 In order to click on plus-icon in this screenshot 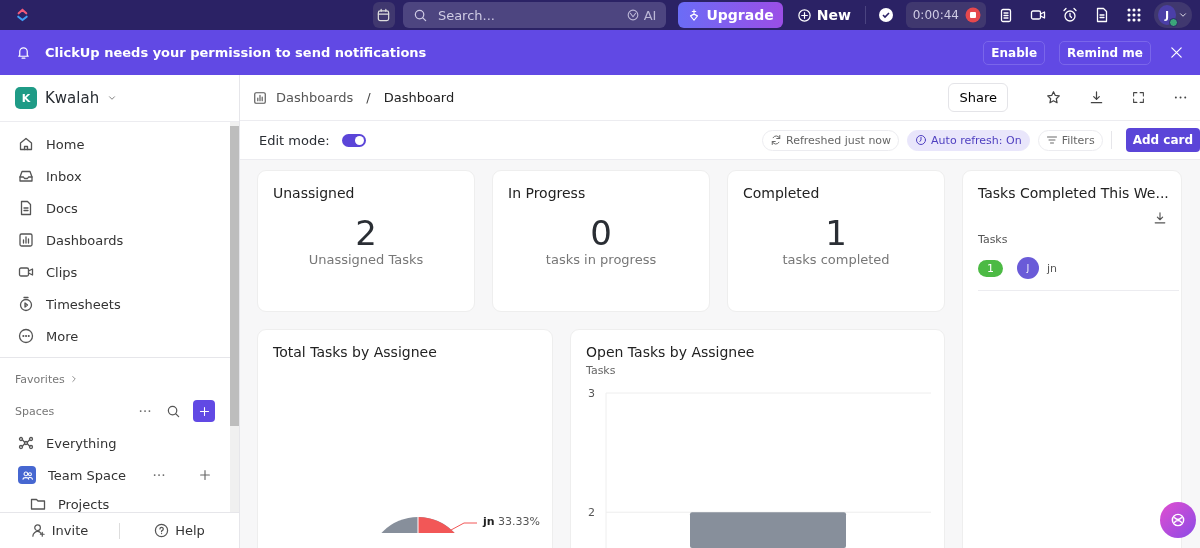, I will do `click(204, 411)`.